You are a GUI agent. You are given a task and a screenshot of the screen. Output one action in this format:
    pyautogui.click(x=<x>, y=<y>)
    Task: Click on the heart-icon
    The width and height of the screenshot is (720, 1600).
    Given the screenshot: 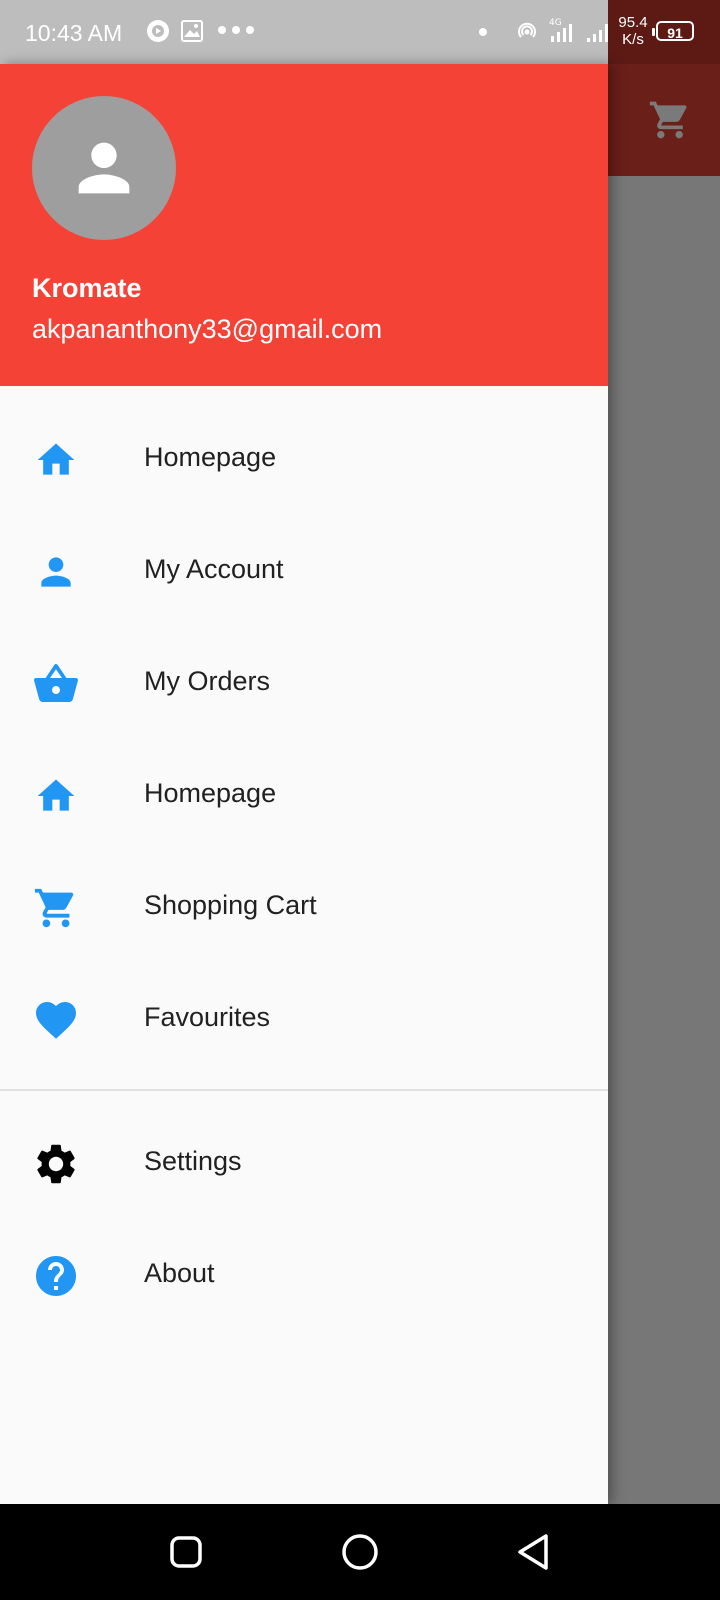 What is the action you would take?
    pyautogui.click(x=56, y=1020)
    